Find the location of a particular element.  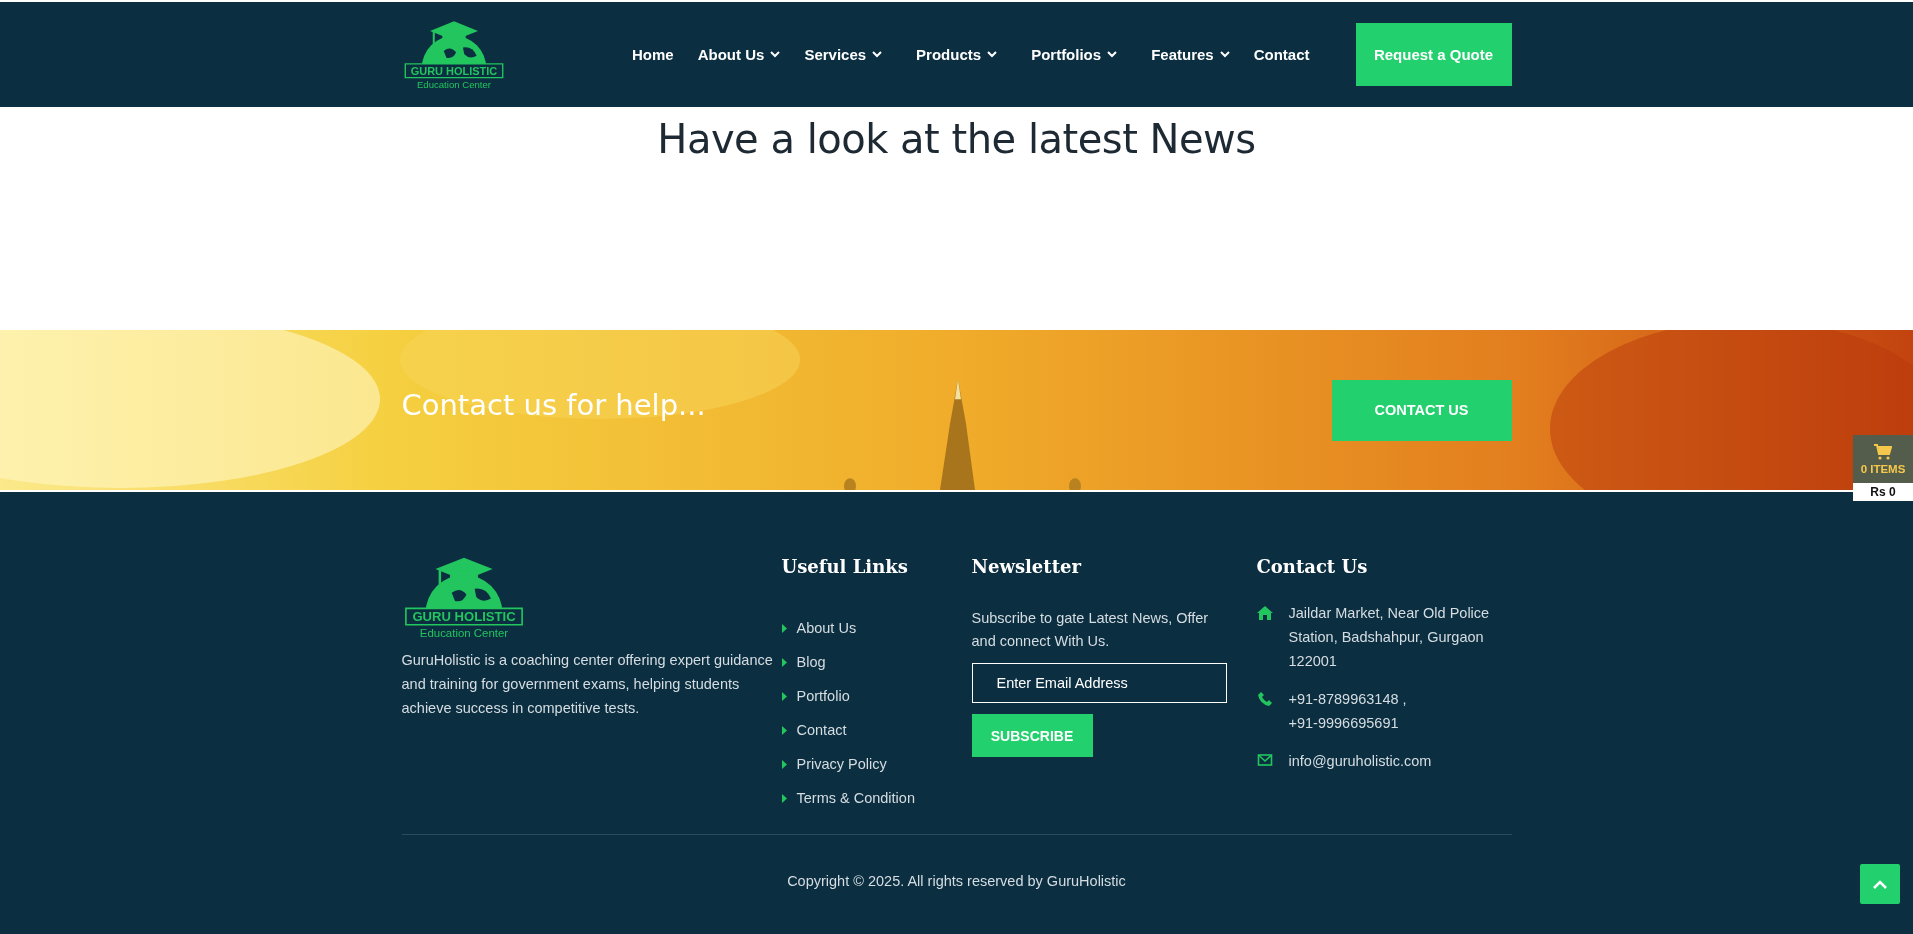

nav-link: Products is located at coordinates (962, 54).